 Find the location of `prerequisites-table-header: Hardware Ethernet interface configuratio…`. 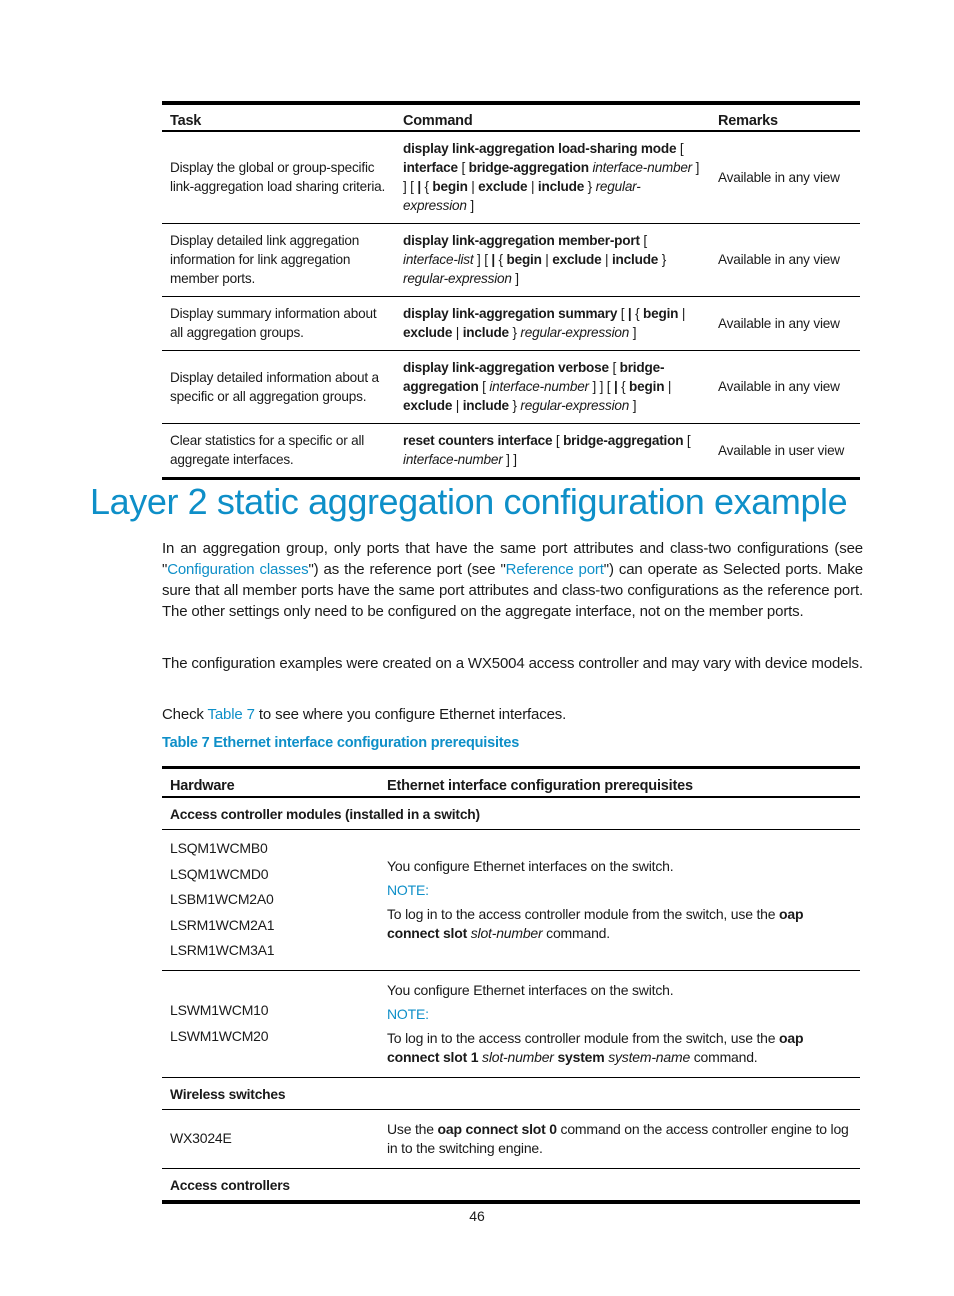

prerequisites-table-header: Hardware Ethernet interface configuratio… is located at coordinates (511, 782).